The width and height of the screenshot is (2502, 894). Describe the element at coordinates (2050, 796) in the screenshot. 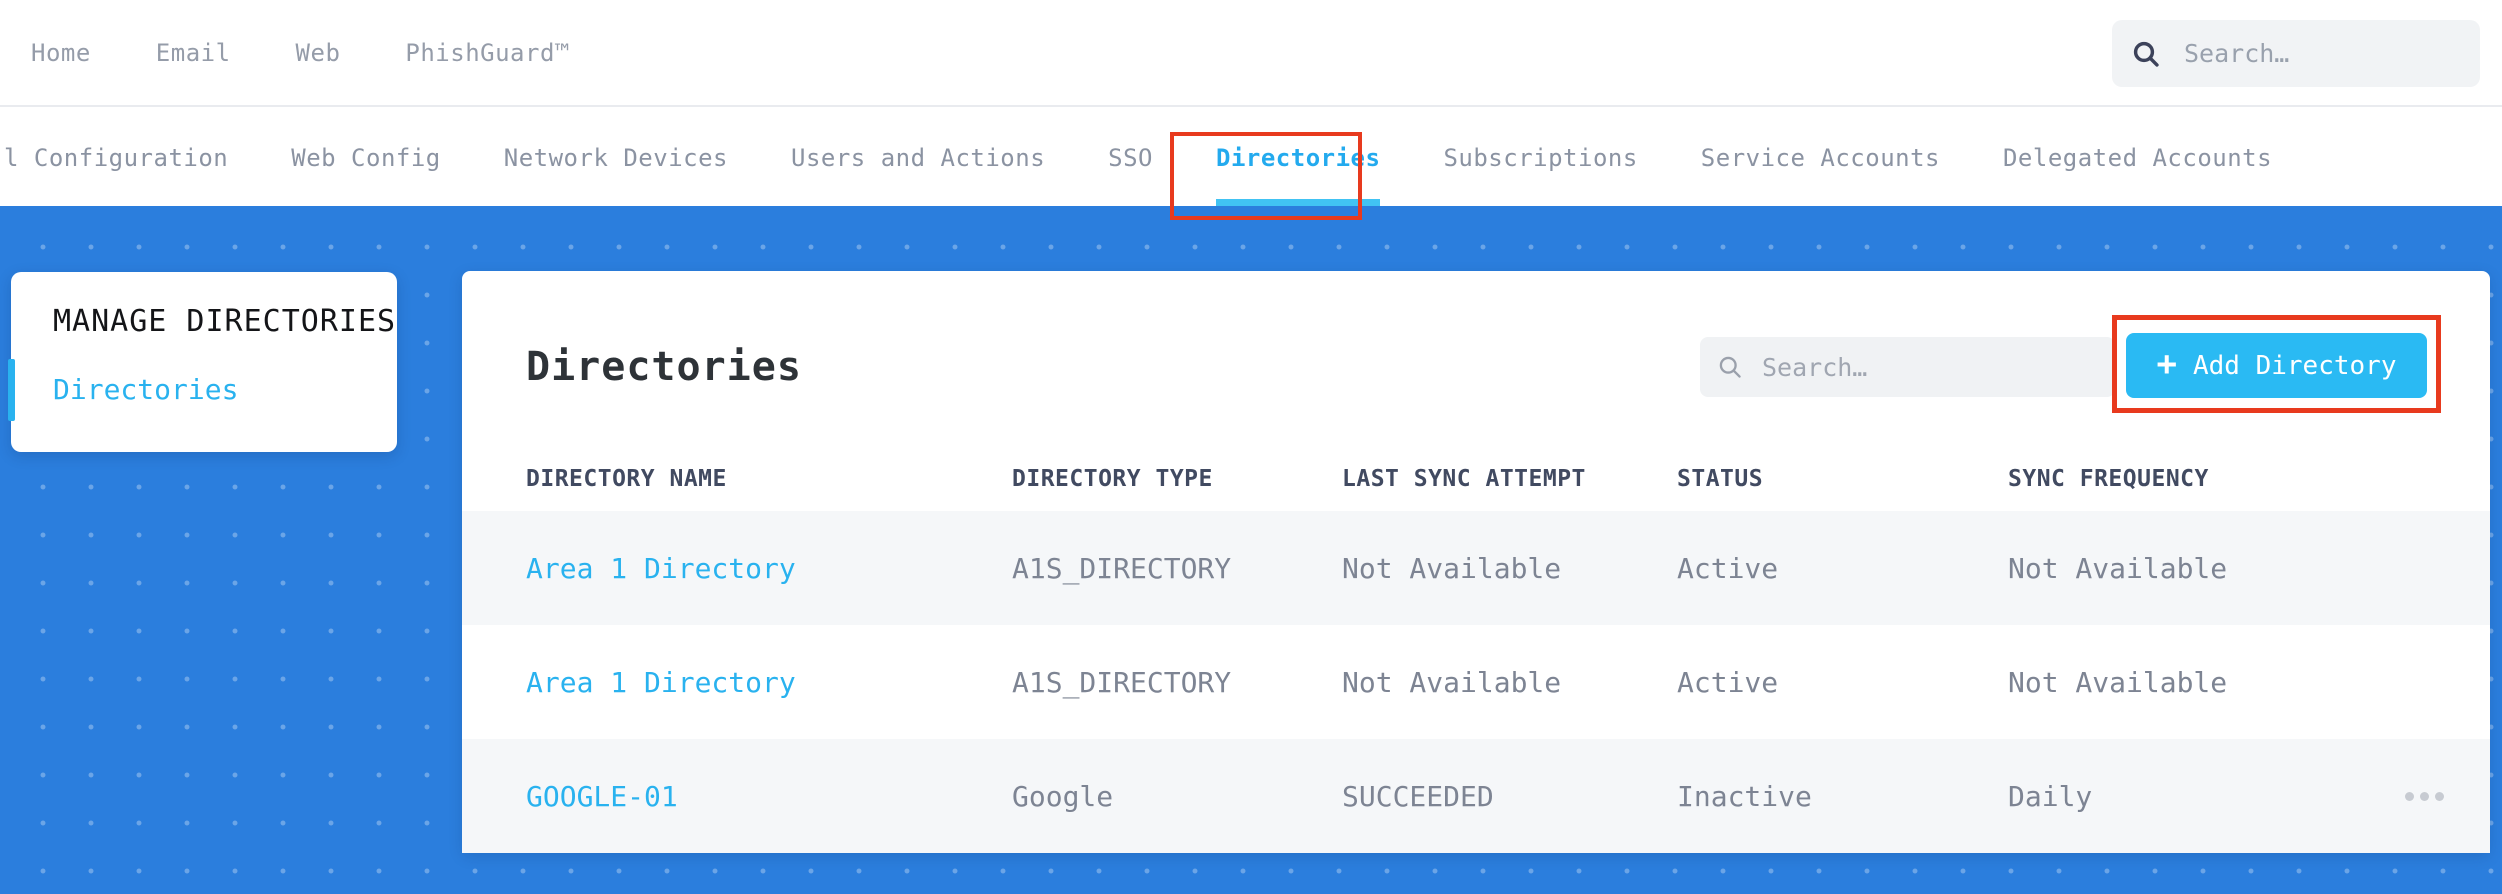

I see `sync-frequency-cell: Daily` at that location.